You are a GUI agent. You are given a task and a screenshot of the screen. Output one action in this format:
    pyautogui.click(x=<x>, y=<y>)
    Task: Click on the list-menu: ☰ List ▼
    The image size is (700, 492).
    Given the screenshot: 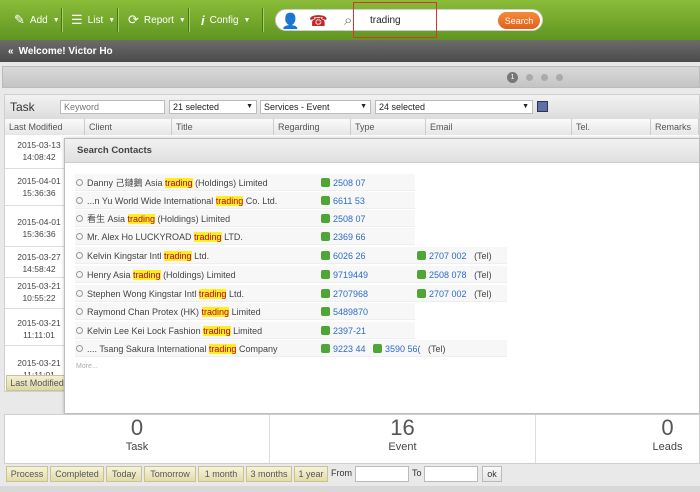 What is the action you would take?
    pyautogui.click(x=93, y=20)
    